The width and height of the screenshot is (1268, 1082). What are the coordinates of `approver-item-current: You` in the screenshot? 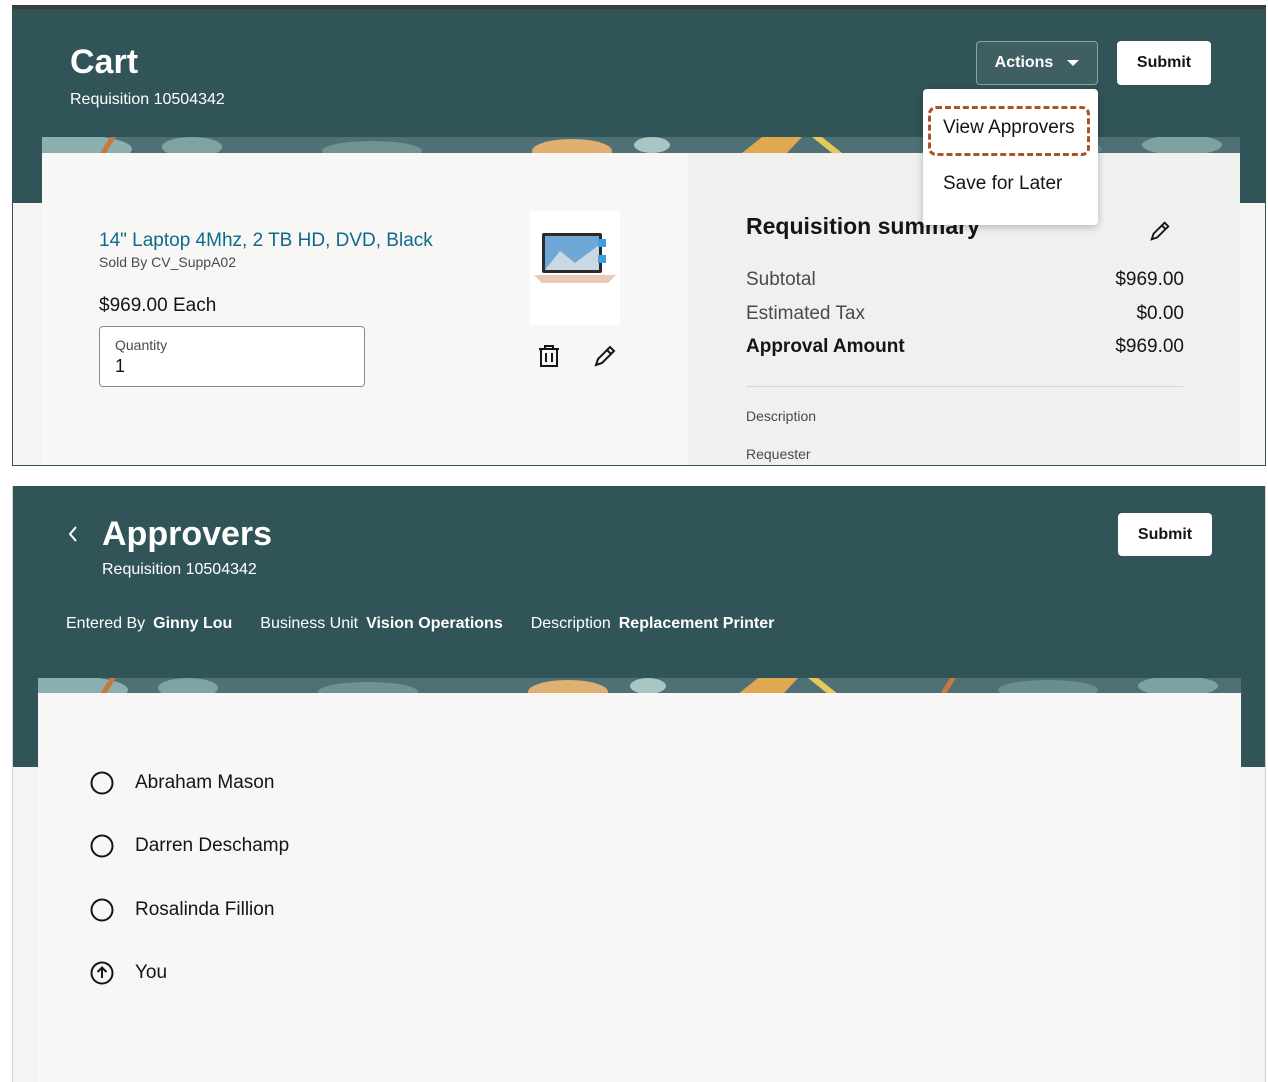 It's located at (128, 973).